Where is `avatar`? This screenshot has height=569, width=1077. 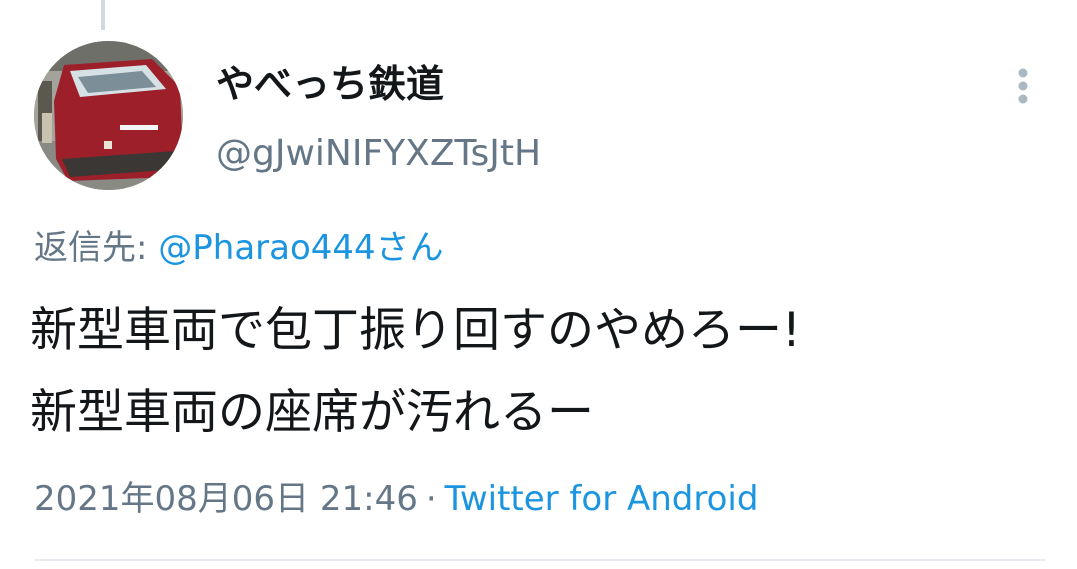
avatar is located at coordinates (108, 115).